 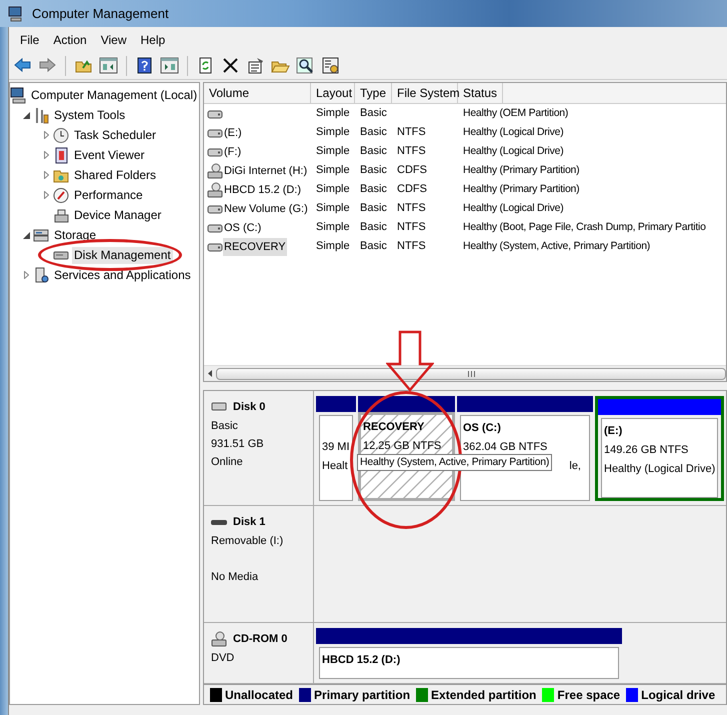 What do you see at coordinates (22, 65) in the screenshot?
I see `back-arrow-icon` at bounding box center [22, 65].